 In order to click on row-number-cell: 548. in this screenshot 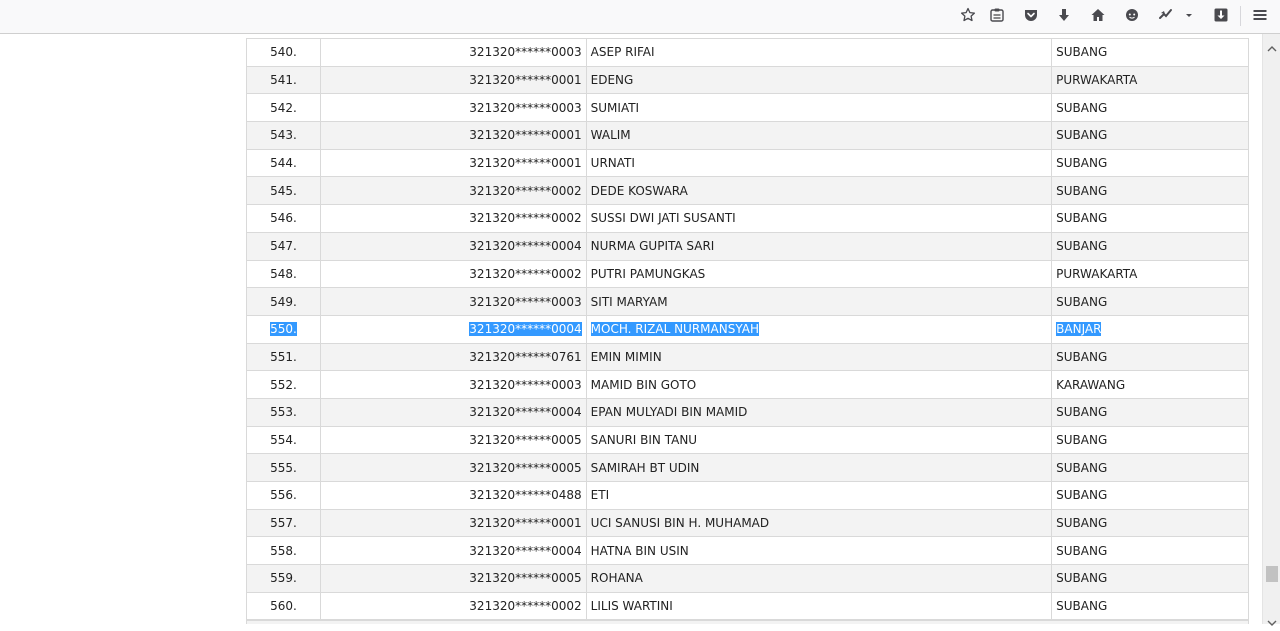, I will do `click(283, 274)`.